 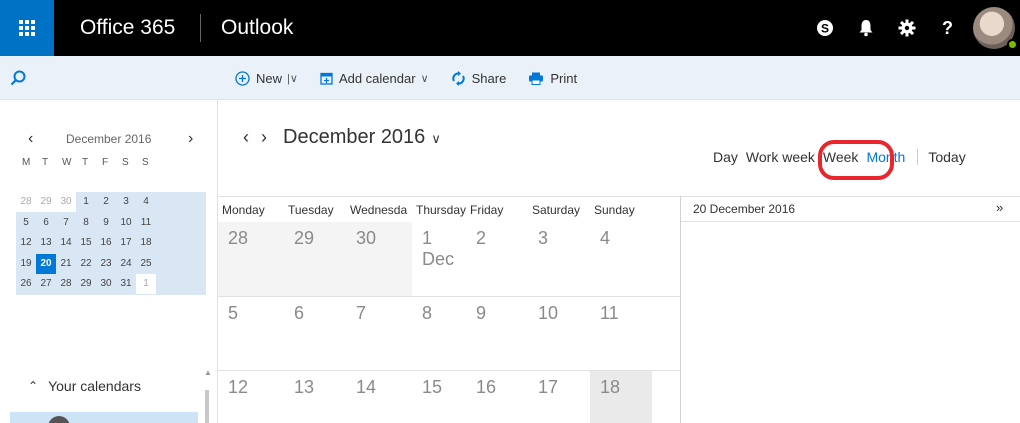 I want to click on month-day-cell: 1 Dec, so click(x=439, y=259).